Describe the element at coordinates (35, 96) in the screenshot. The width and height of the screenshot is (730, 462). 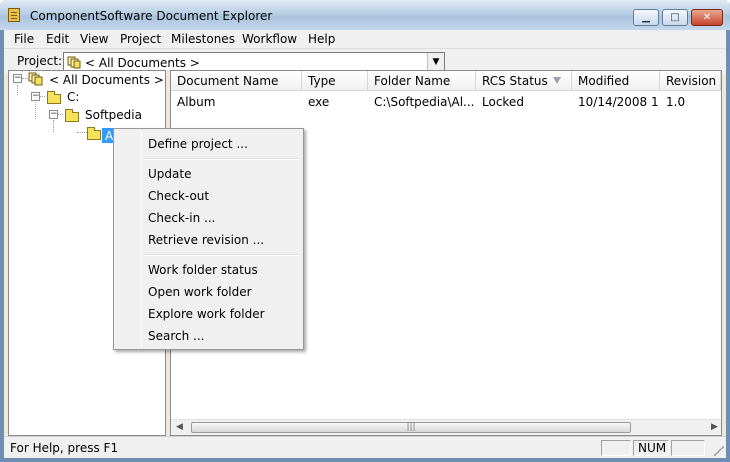
I see `collapse-drive-icon: −` at that location.